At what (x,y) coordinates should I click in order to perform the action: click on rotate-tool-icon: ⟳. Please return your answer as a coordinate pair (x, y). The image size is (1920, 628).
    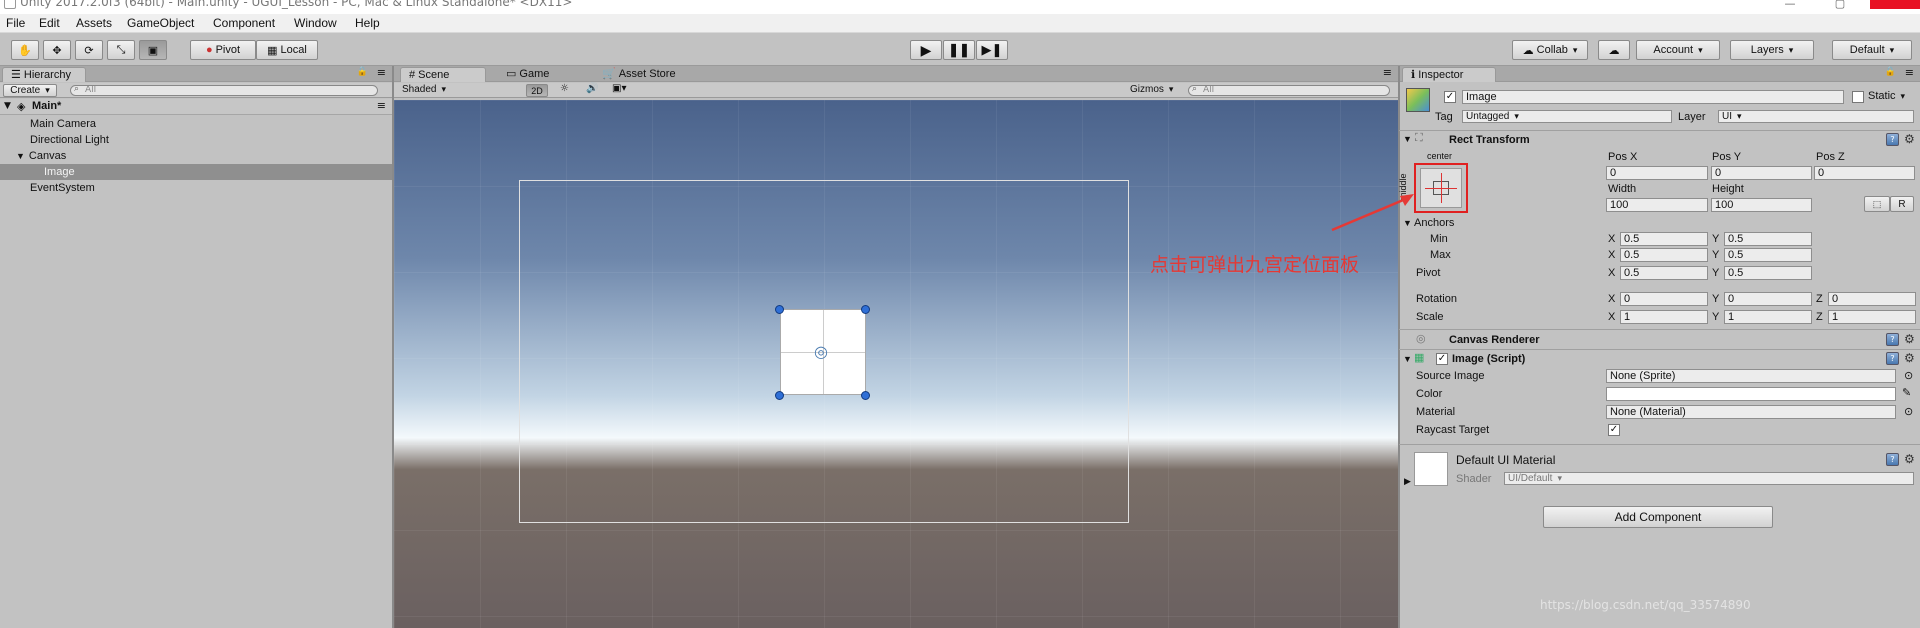
    Looking at the image, I should click on (89, 50).